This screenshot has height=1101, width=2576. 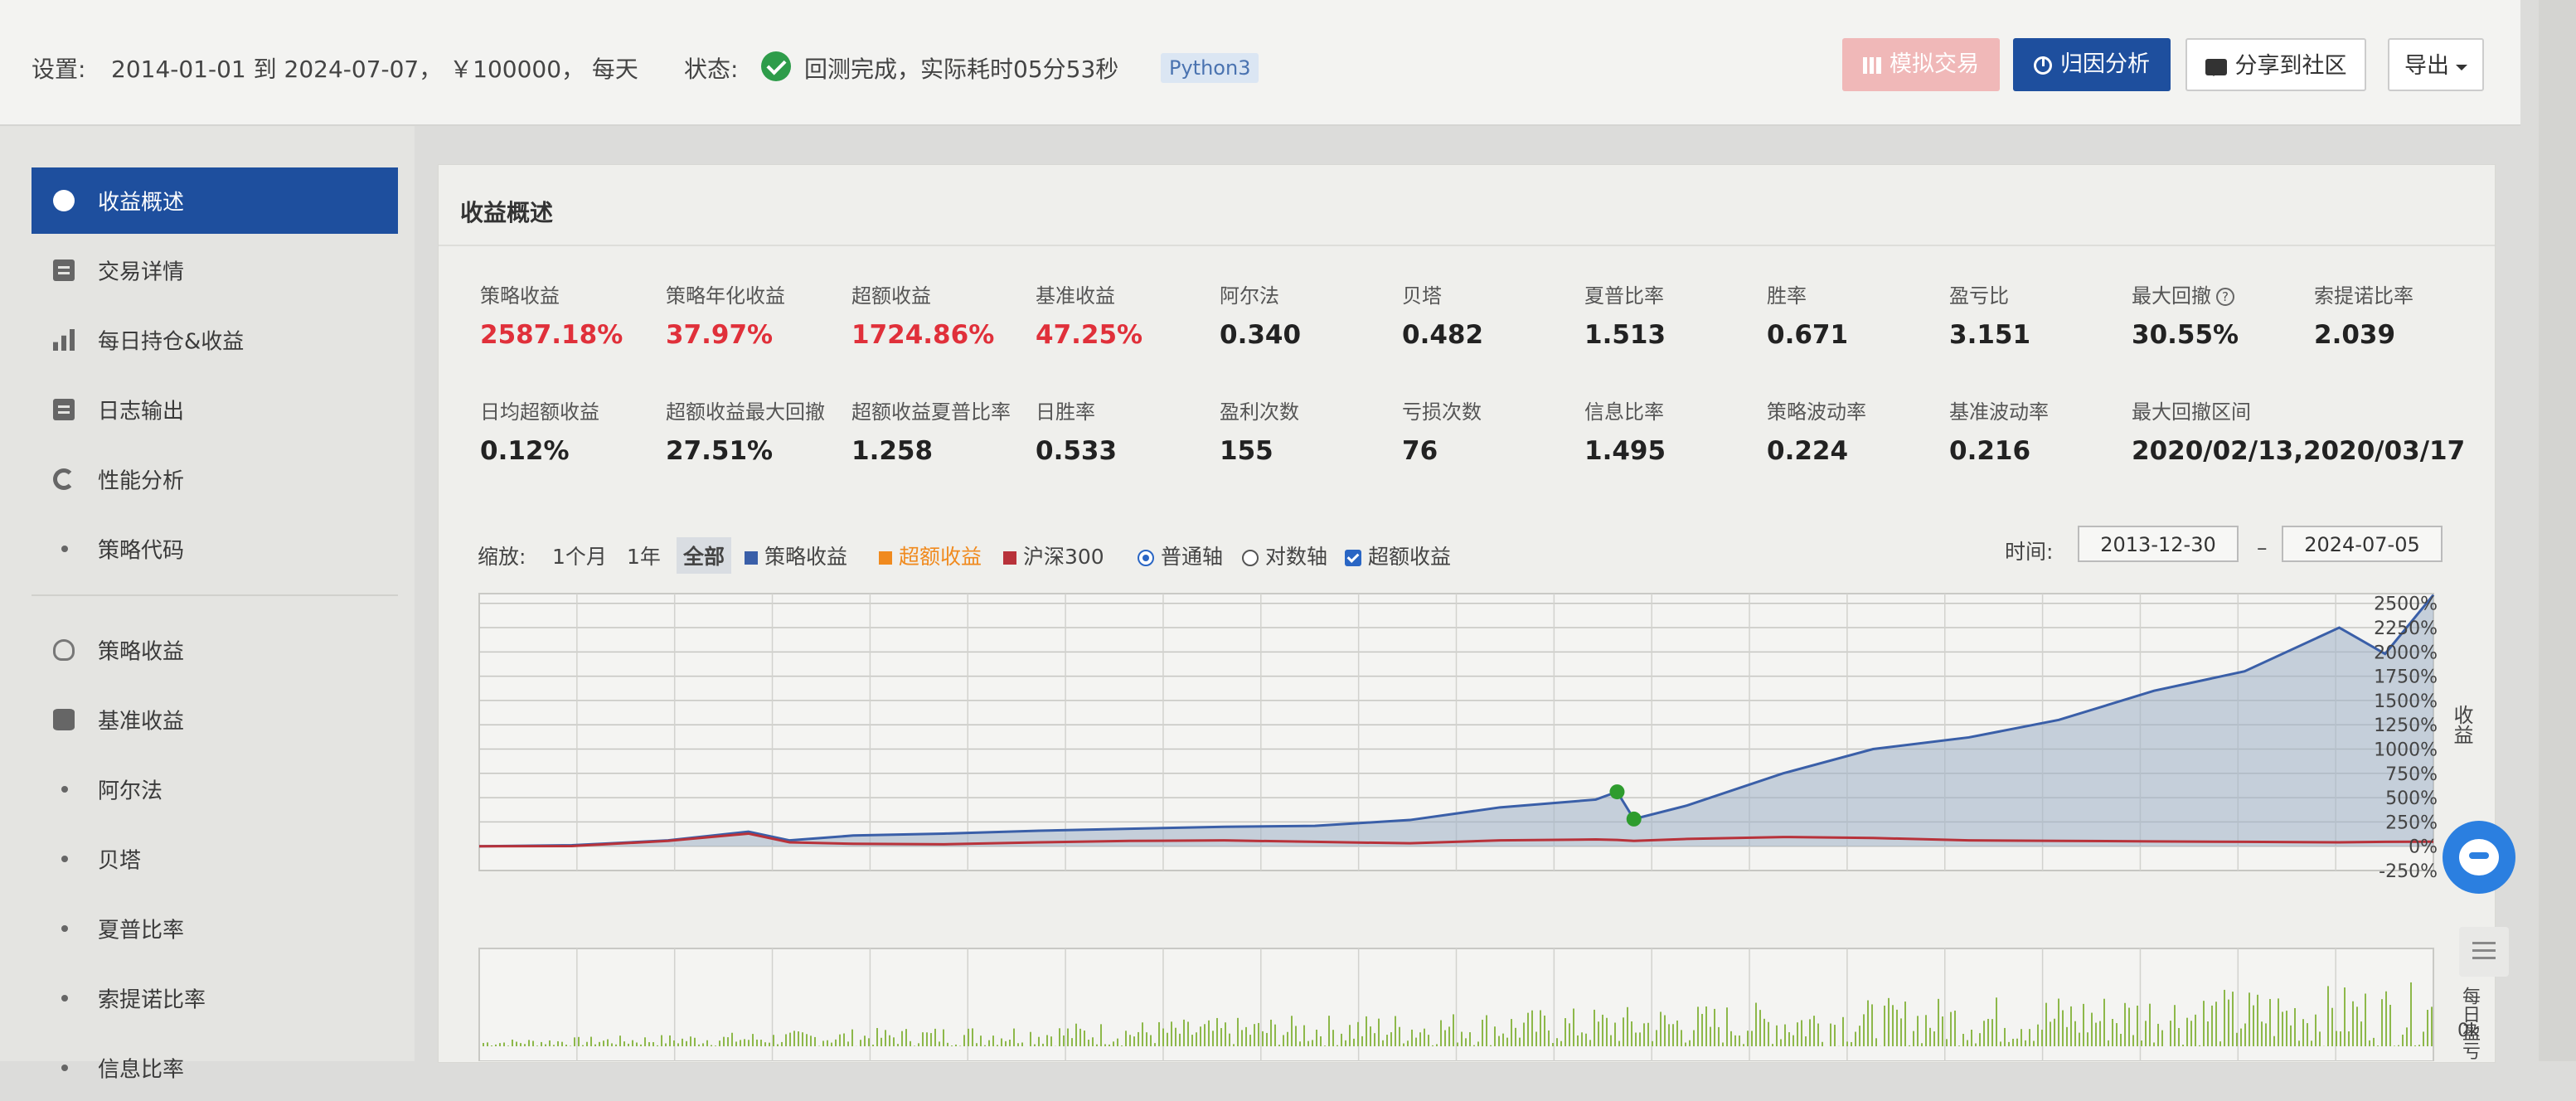 I want to click on page-scrollbar, so click(x=2557, y=530).